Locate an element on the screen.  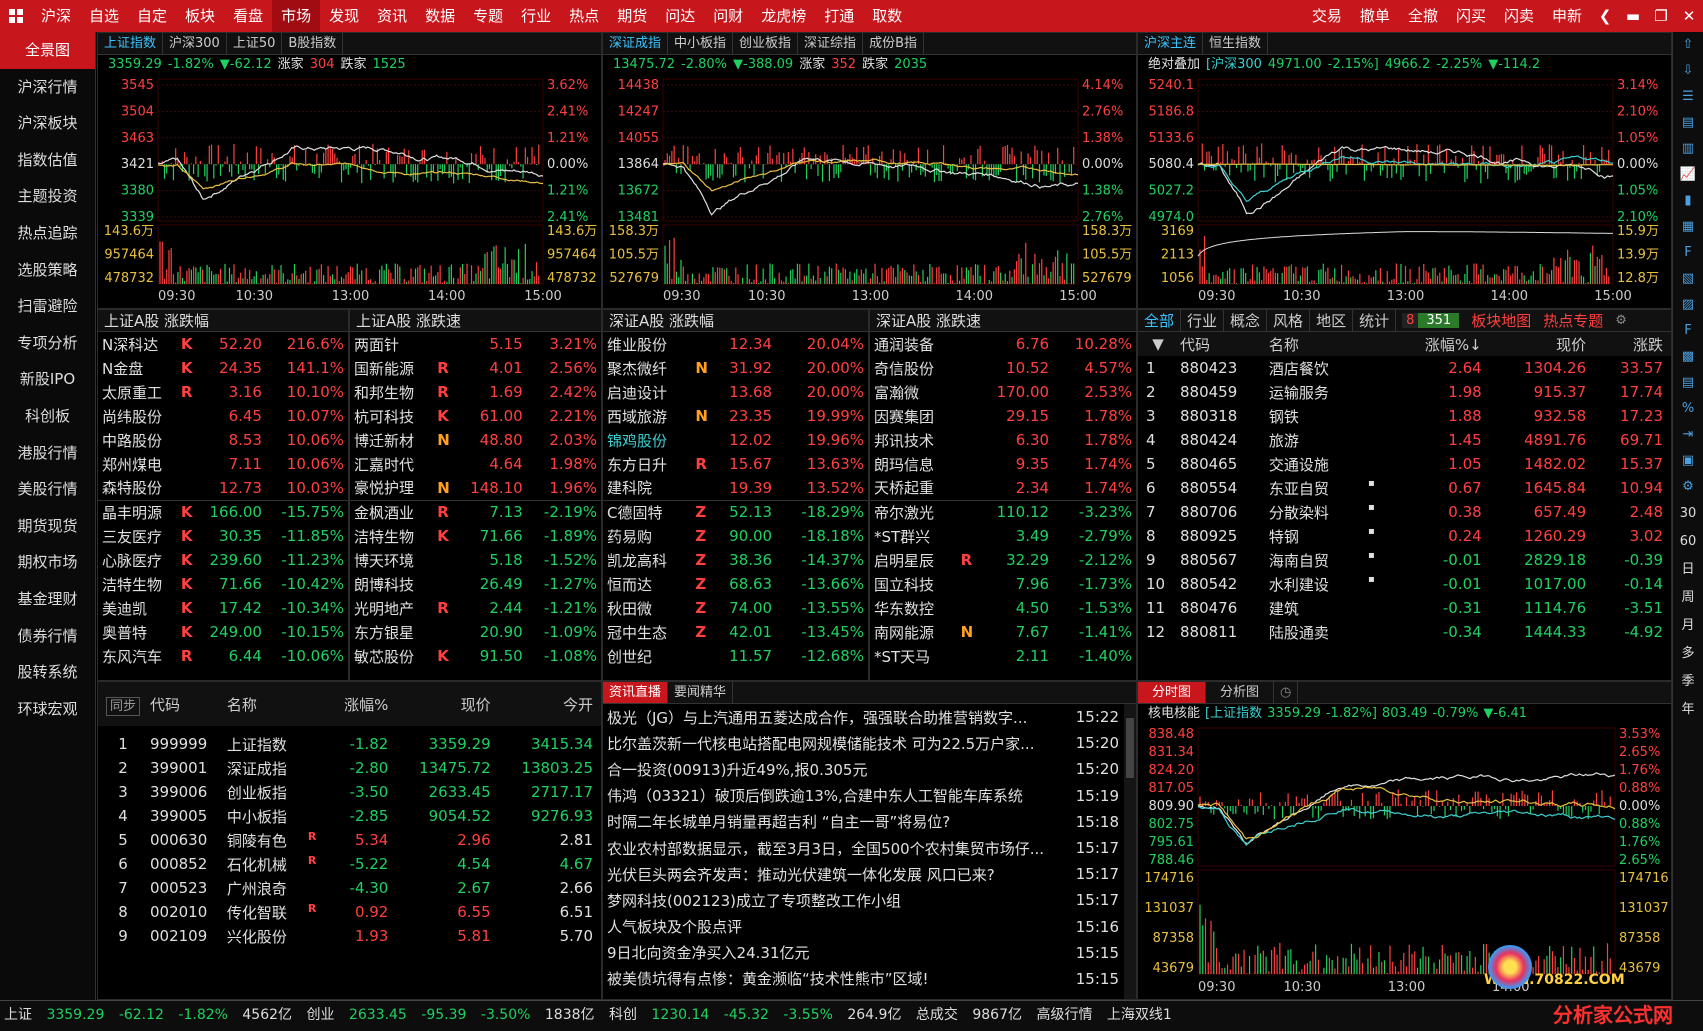
menu-item-9: 专题 is located at coordinates (488, 16).